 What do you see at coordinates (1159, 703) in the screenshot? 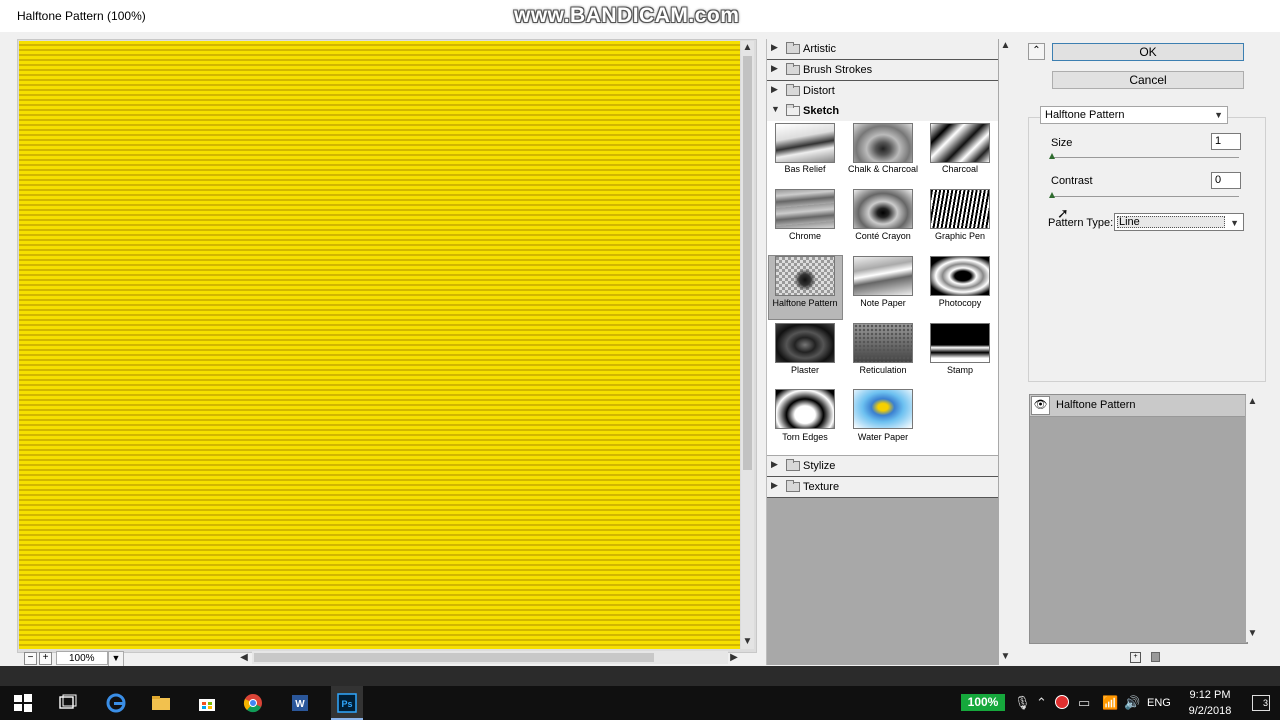
I see `input-language: ENG` at bounding box center [1159, 703].